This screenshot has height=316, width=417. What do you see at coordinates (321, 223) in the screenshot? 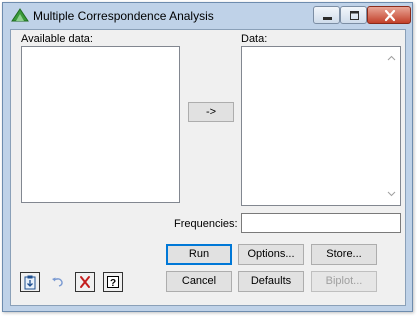
I see `frequencies-field` at bounding box center [321, 223].